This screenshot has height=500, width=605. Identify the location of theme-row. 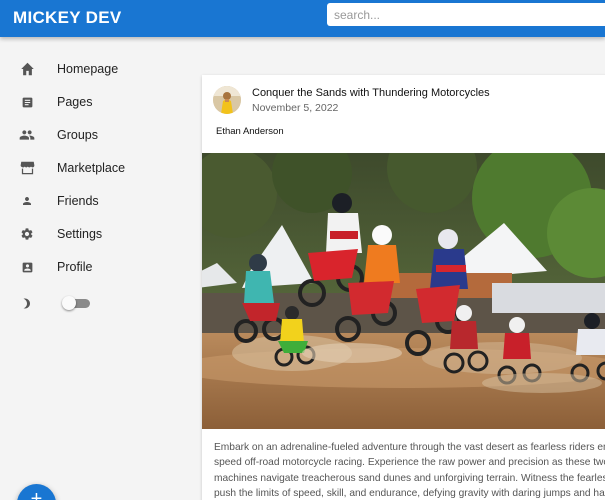
(30, 303).